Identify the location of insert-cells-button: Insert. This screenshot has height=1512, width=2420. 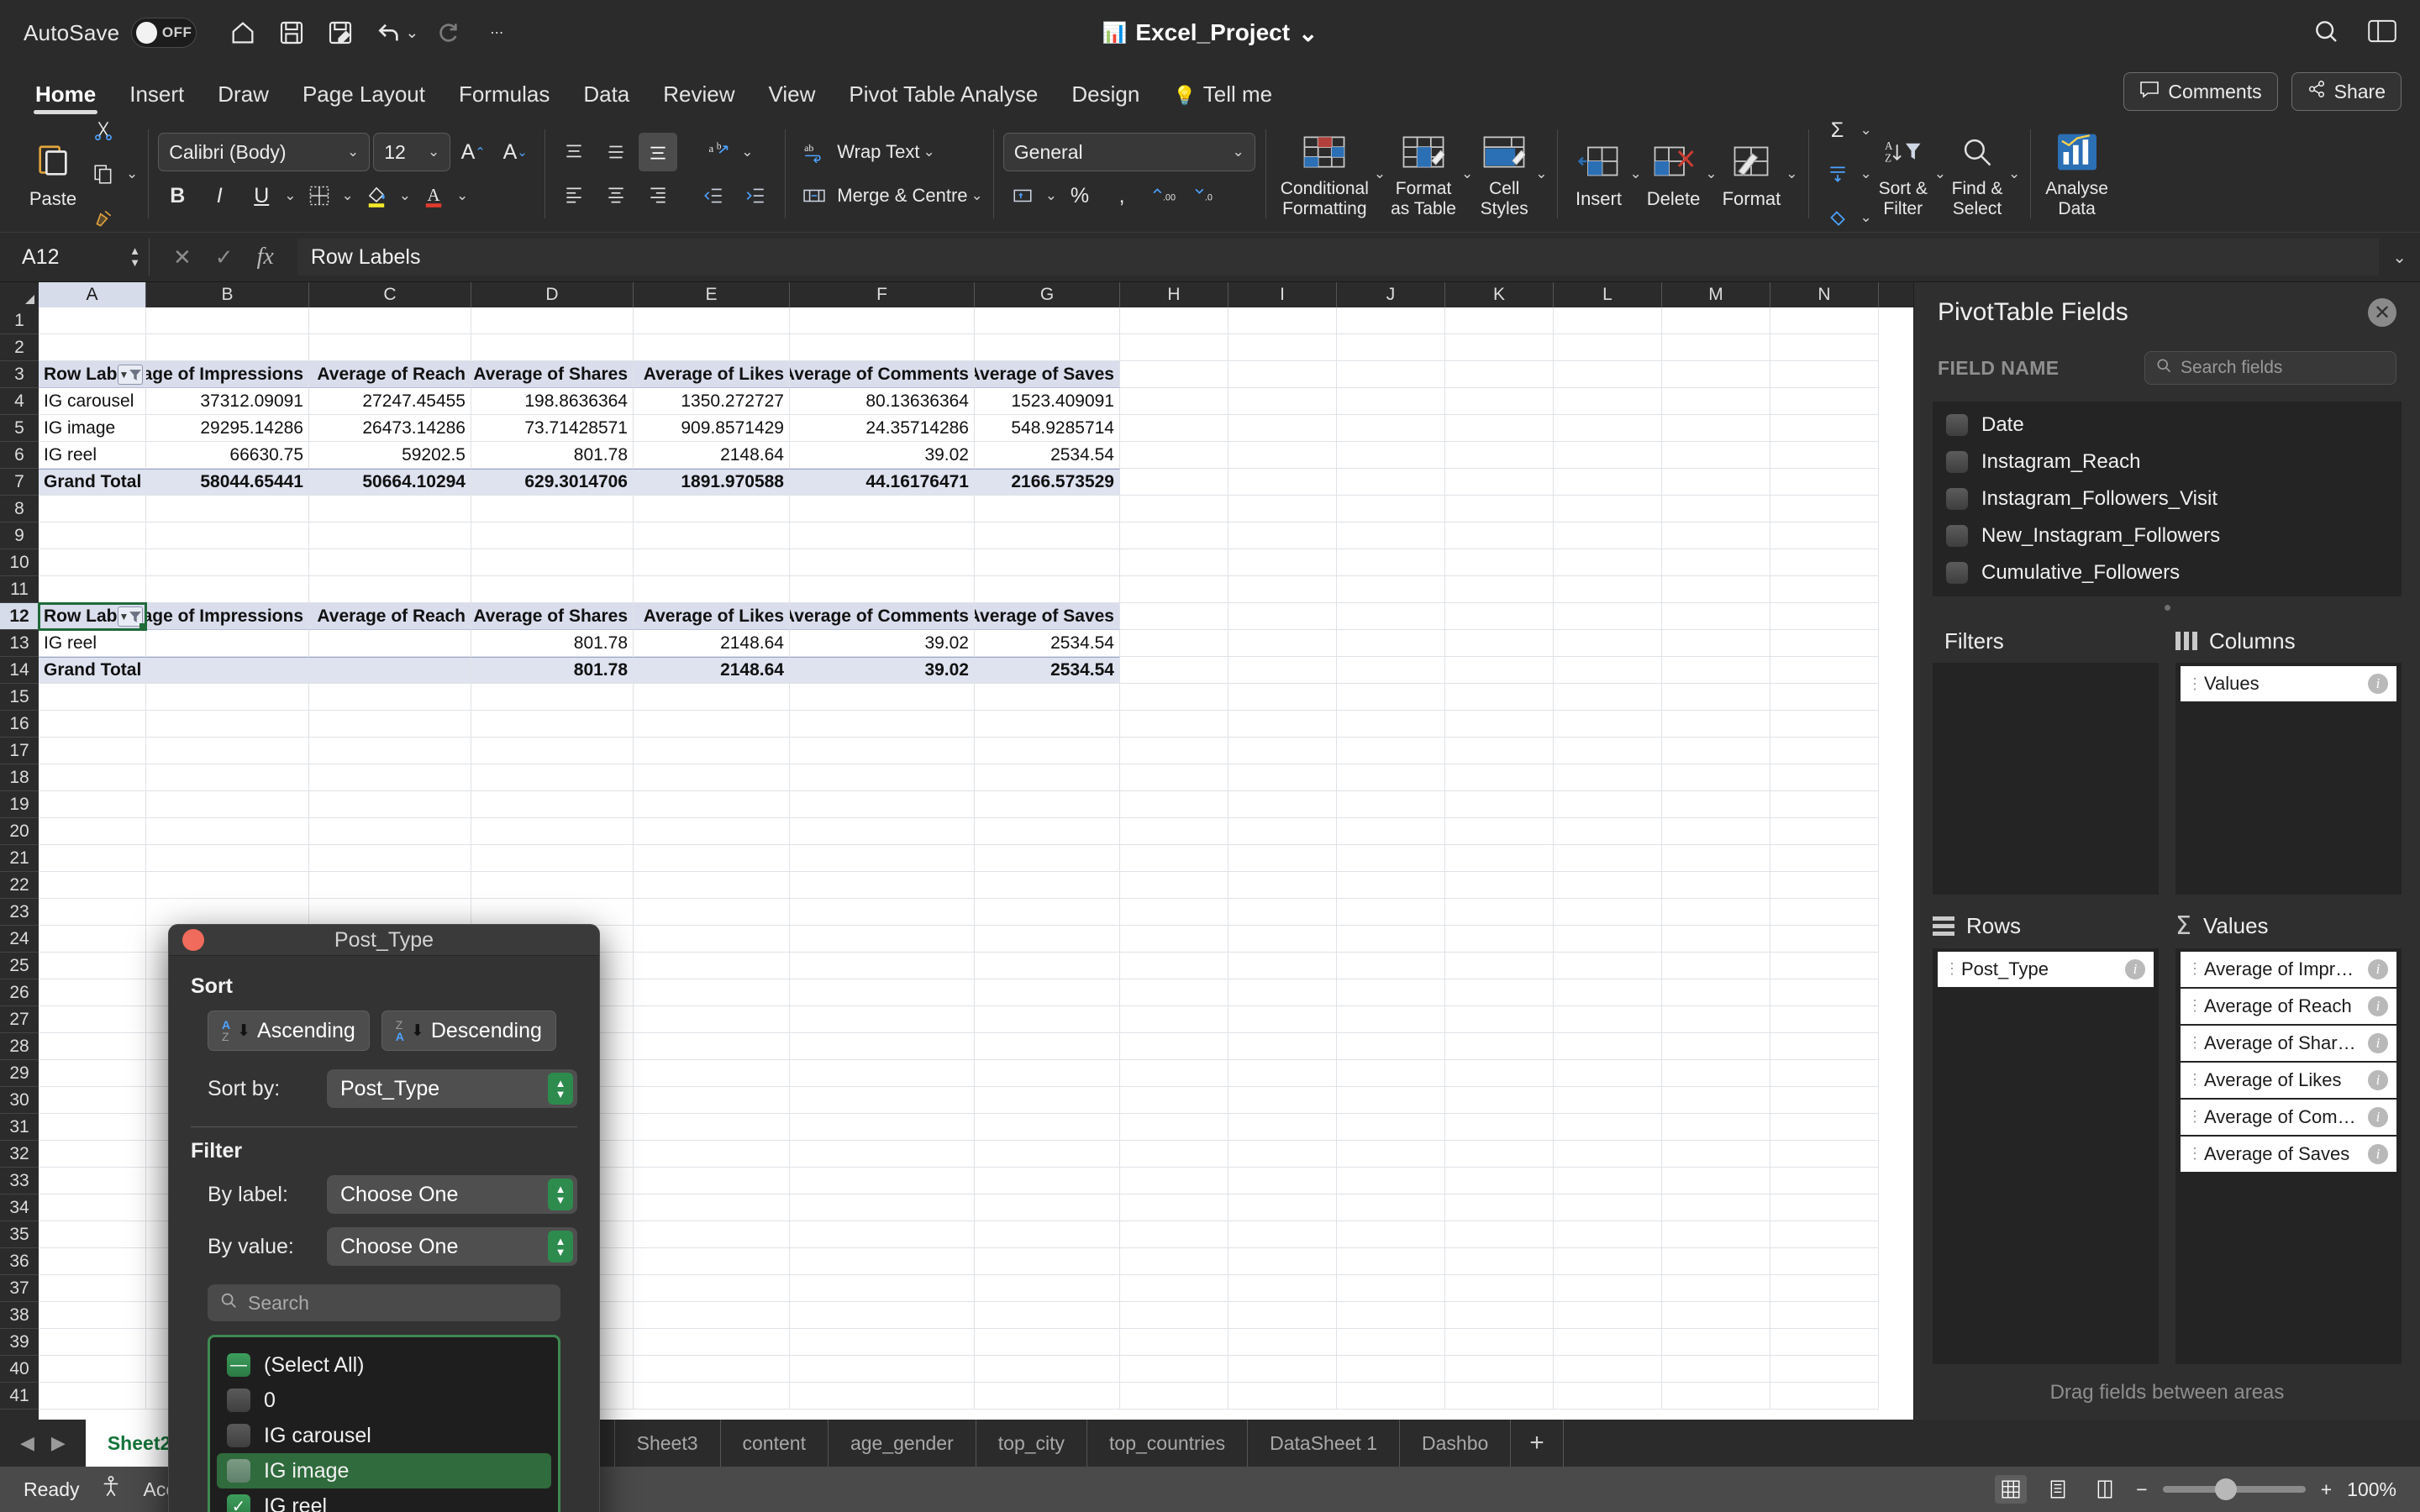
(1598, 174).